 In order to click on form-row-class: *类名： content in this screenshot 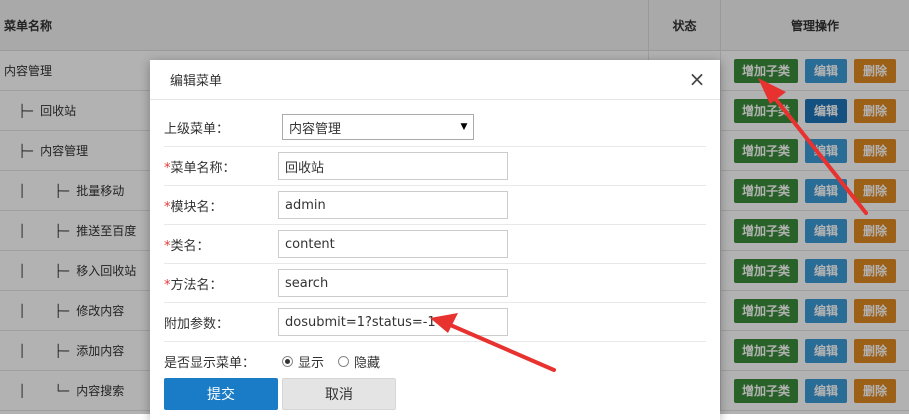, I will do `click(435, 244)`.